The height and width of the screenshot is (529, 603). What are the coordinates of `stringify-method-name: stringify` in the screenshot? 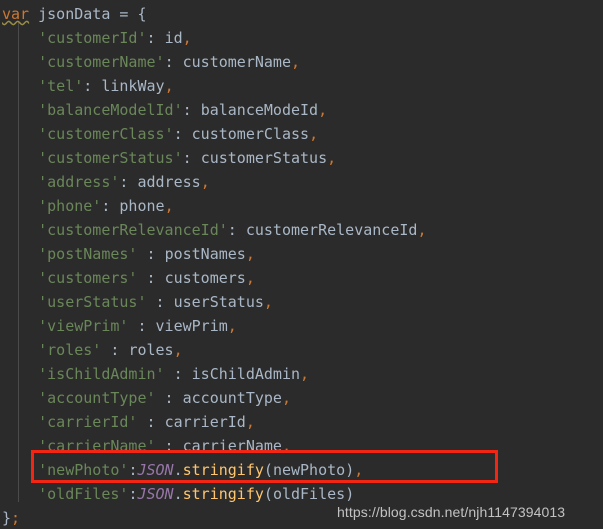 It's located at (223, 494).